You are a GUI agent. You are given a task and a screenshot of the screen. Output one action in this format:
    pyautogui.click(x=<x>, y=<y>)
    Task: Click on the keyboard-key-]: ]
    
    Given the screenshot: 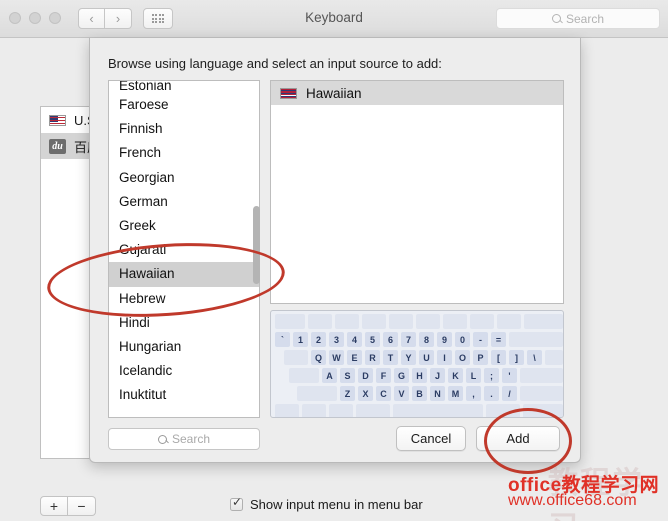 What is the action you would take?
    pyautogui.click(x=516, y=357)
    